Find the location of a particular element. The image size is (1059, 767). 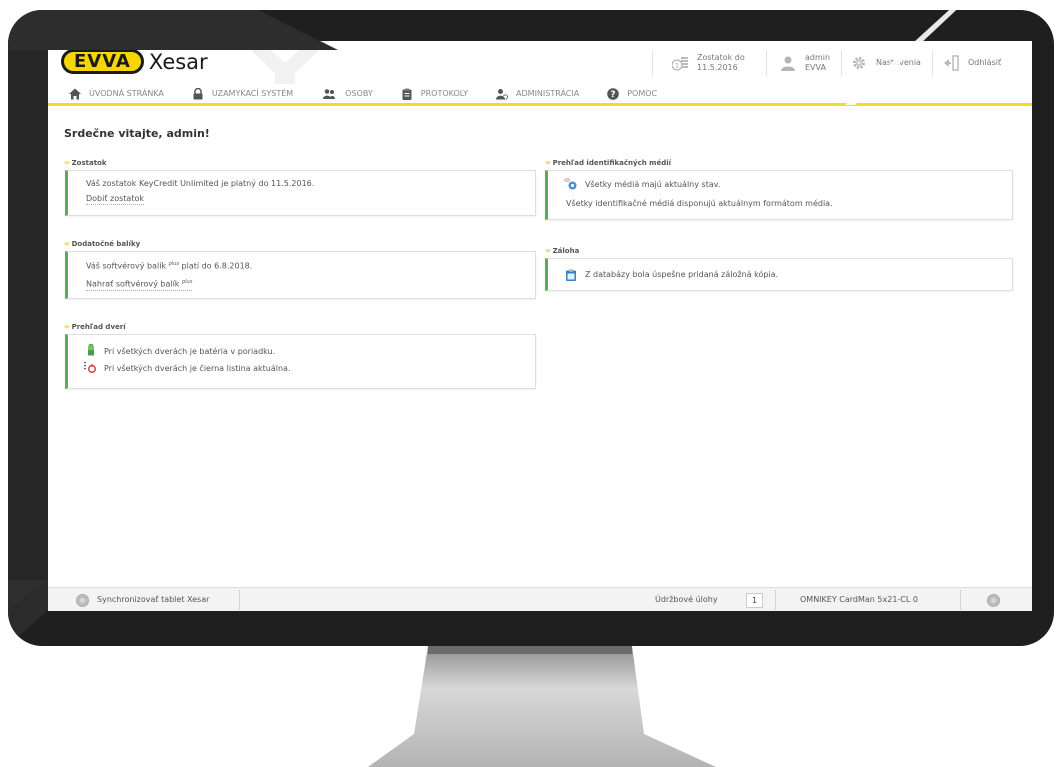

section-title-backup: ›› Záloha is located at coordinates (562, 250).